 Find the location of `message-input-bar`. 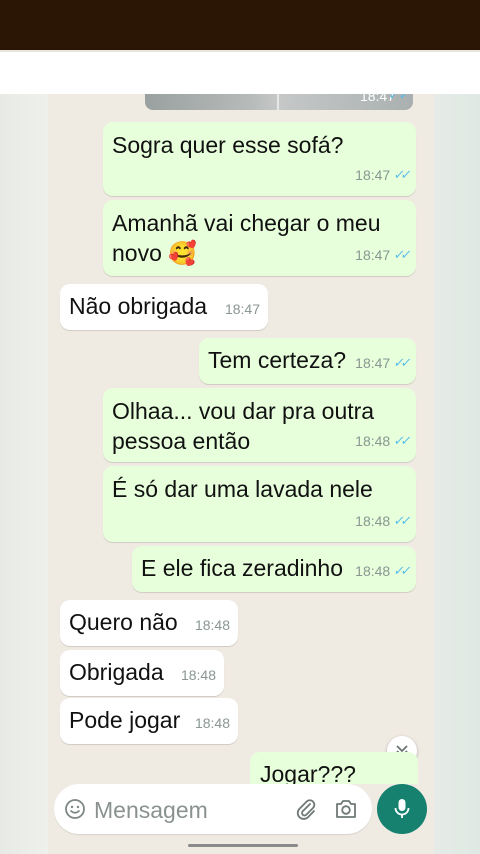

message-input-bar is located at coordinates (213, 809).